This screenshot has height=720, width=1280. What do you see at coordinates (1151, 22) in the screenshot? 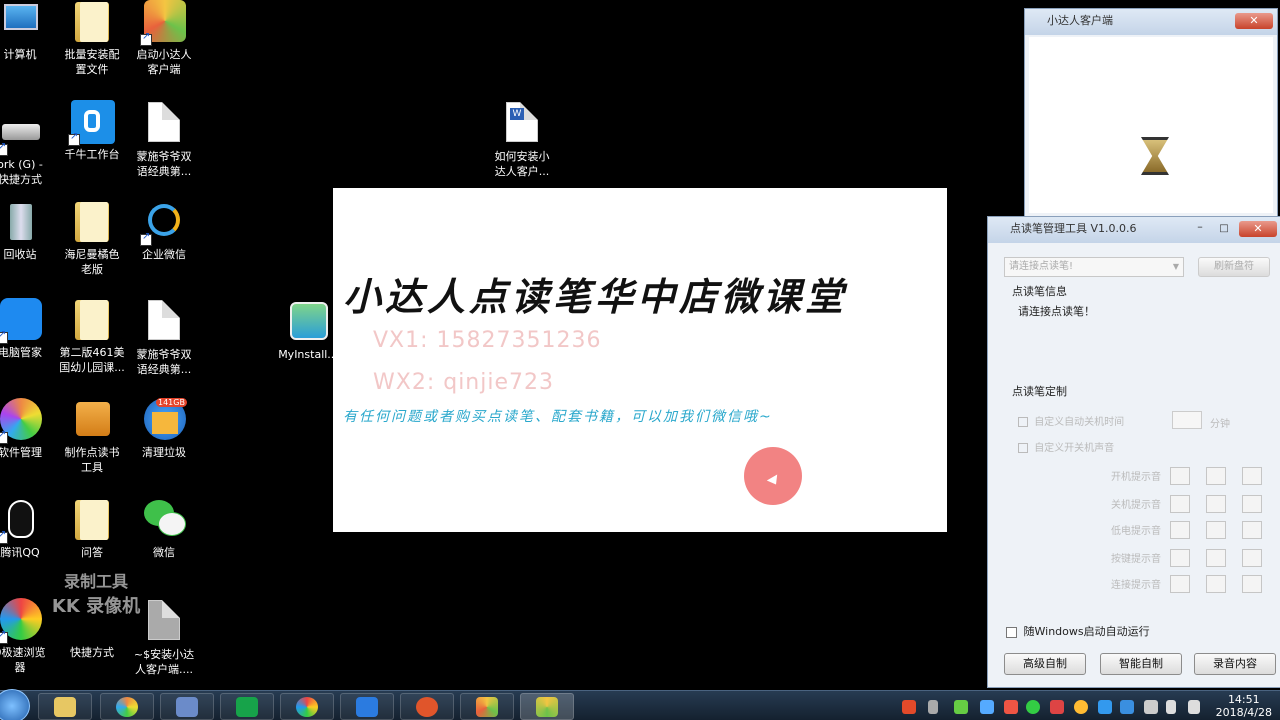
I see `client-window-titlebar: 小达人客户端 ✕` at bounding box center [1151, 22].